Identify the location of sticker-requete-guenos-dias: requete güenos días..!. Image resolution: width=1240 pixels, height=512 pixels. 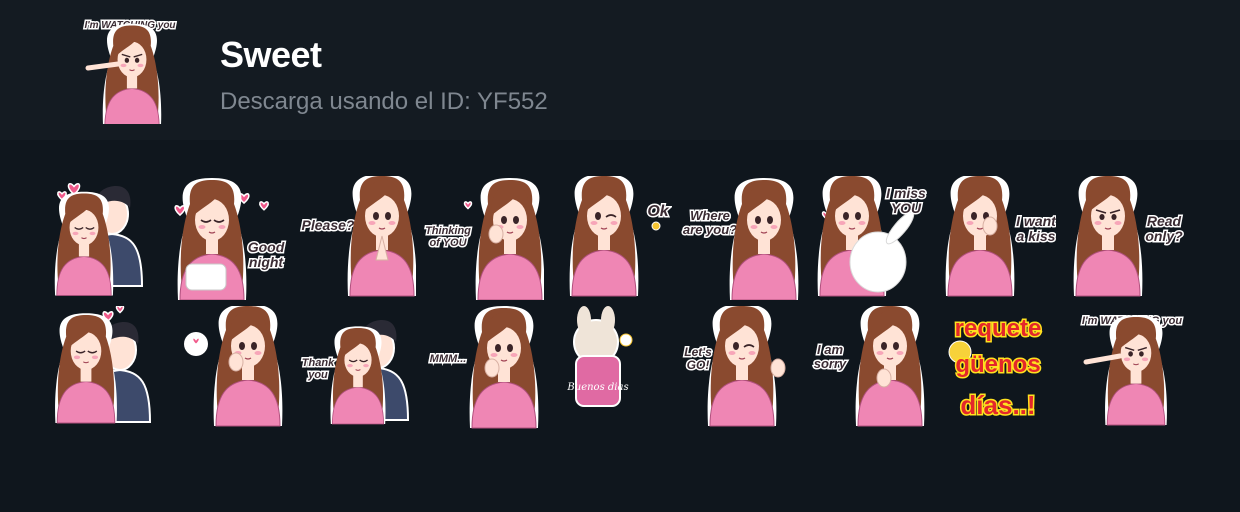
(996, 368).